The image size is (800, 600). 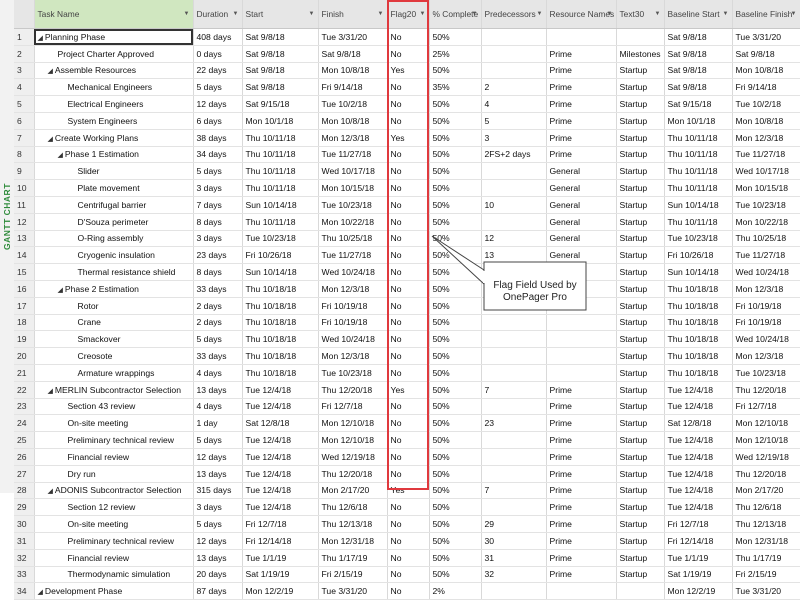 What do you see at coordinates (24, 155) in the screenshot?
I see `row-number: 8` at bounding box center [24, 155].